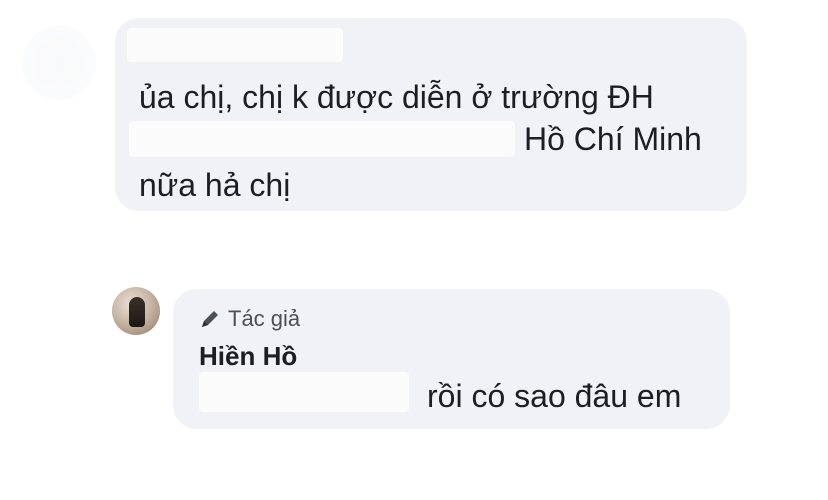 This screenshot has height=500, width=828. Describe the element at coordinates (59, 63) in the screenshot. I see `commenter-avatar` at that location.